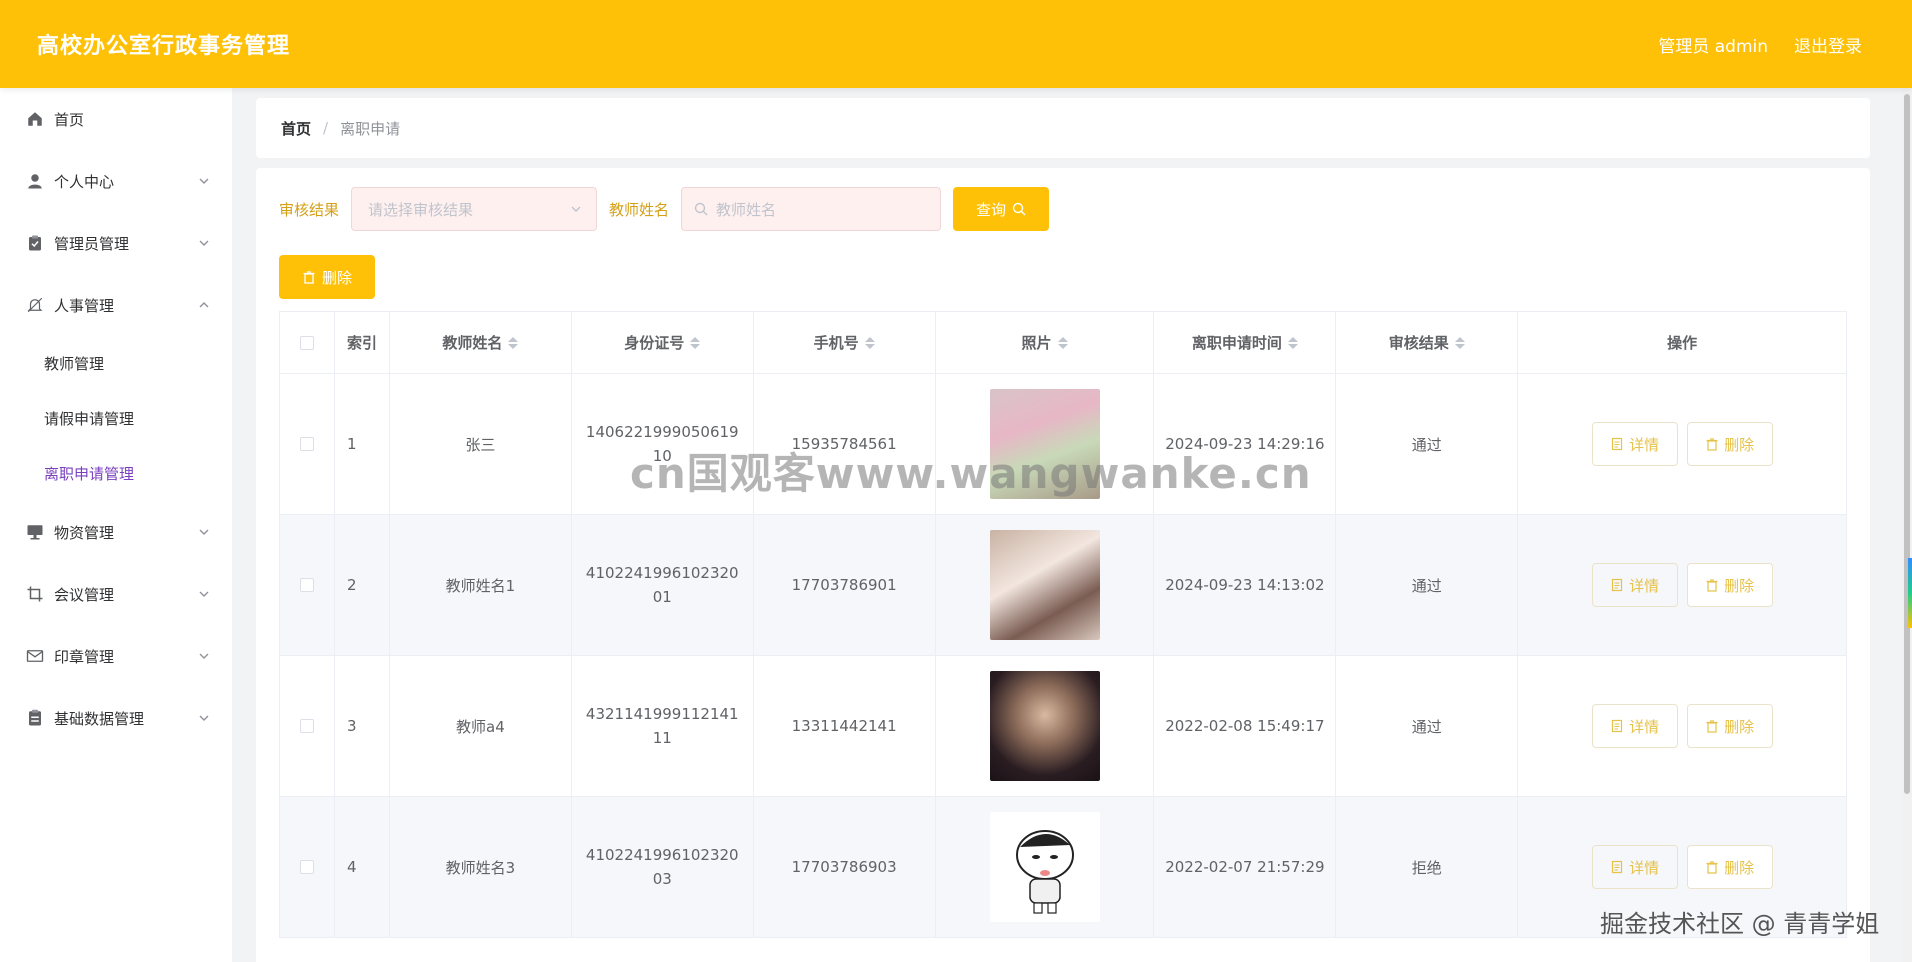 Image resolution: width=1912 pixels, height=962 pixels. What do you see at coordinates (116, 363) in the screenshot?
I see `sidebar-subitem-teacher: 教师管理` at bounding box center [116, 363].